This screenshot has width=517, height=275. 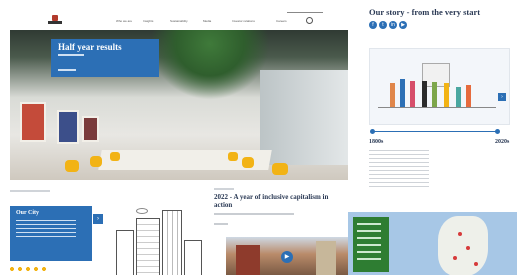 I want to click on city-card-label: Our City, so click(x=28, y=213).